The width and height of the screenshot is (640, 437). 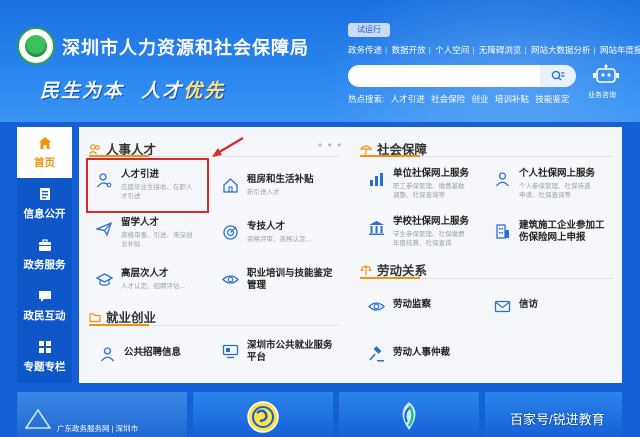 I want to click on search-input, so click(x=444, y=76).